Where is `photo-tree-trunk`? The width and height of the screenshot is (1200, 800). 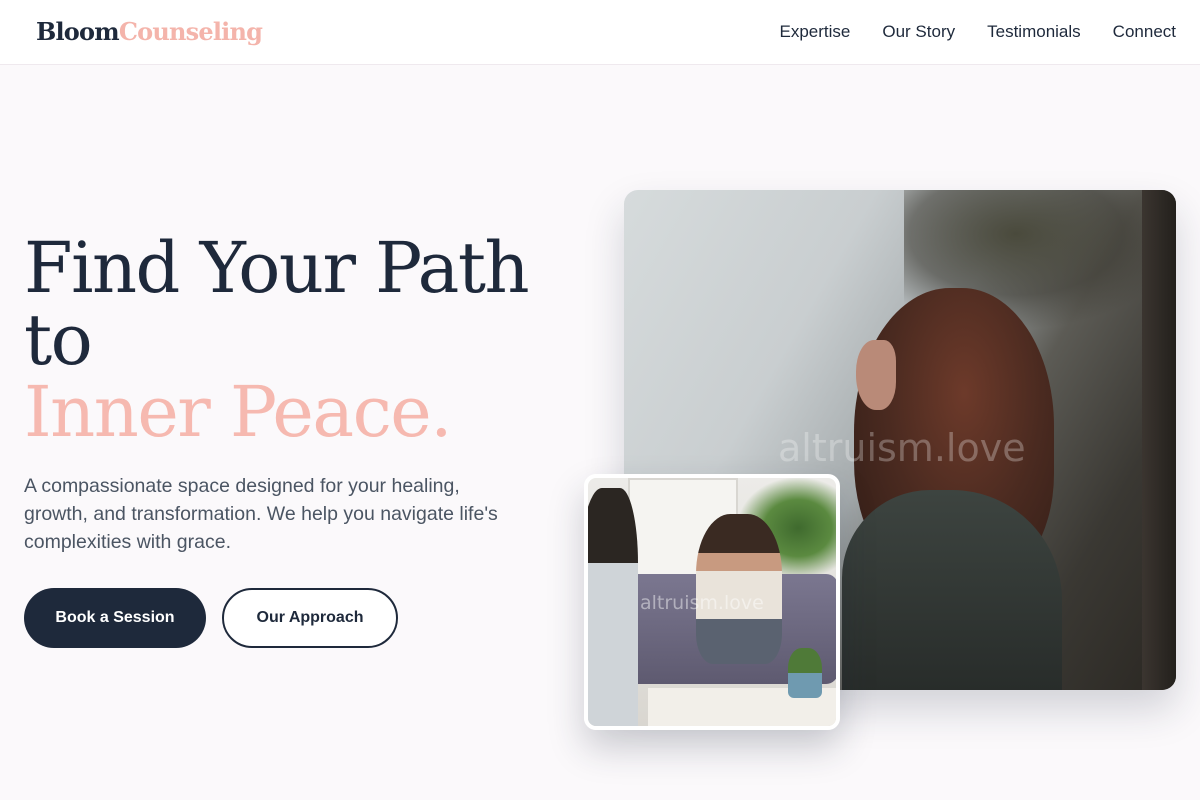
photo-tree-trunk is located at coordinates (1159, 440).